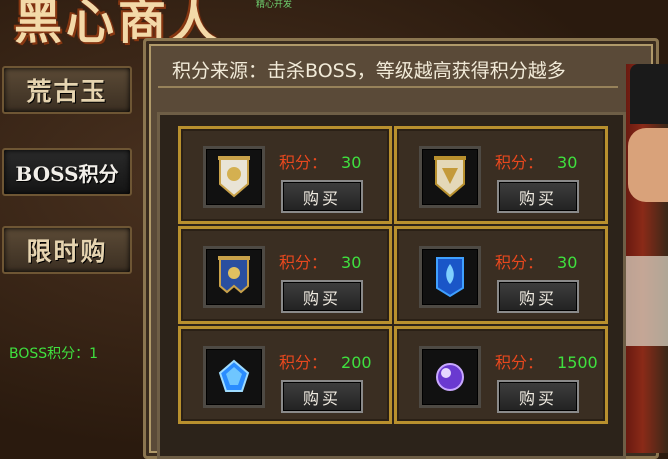 The image size is (668, 459). Describe the element at coordinates (648, 165) in the screenshot. I see `merchant-face` at that location.